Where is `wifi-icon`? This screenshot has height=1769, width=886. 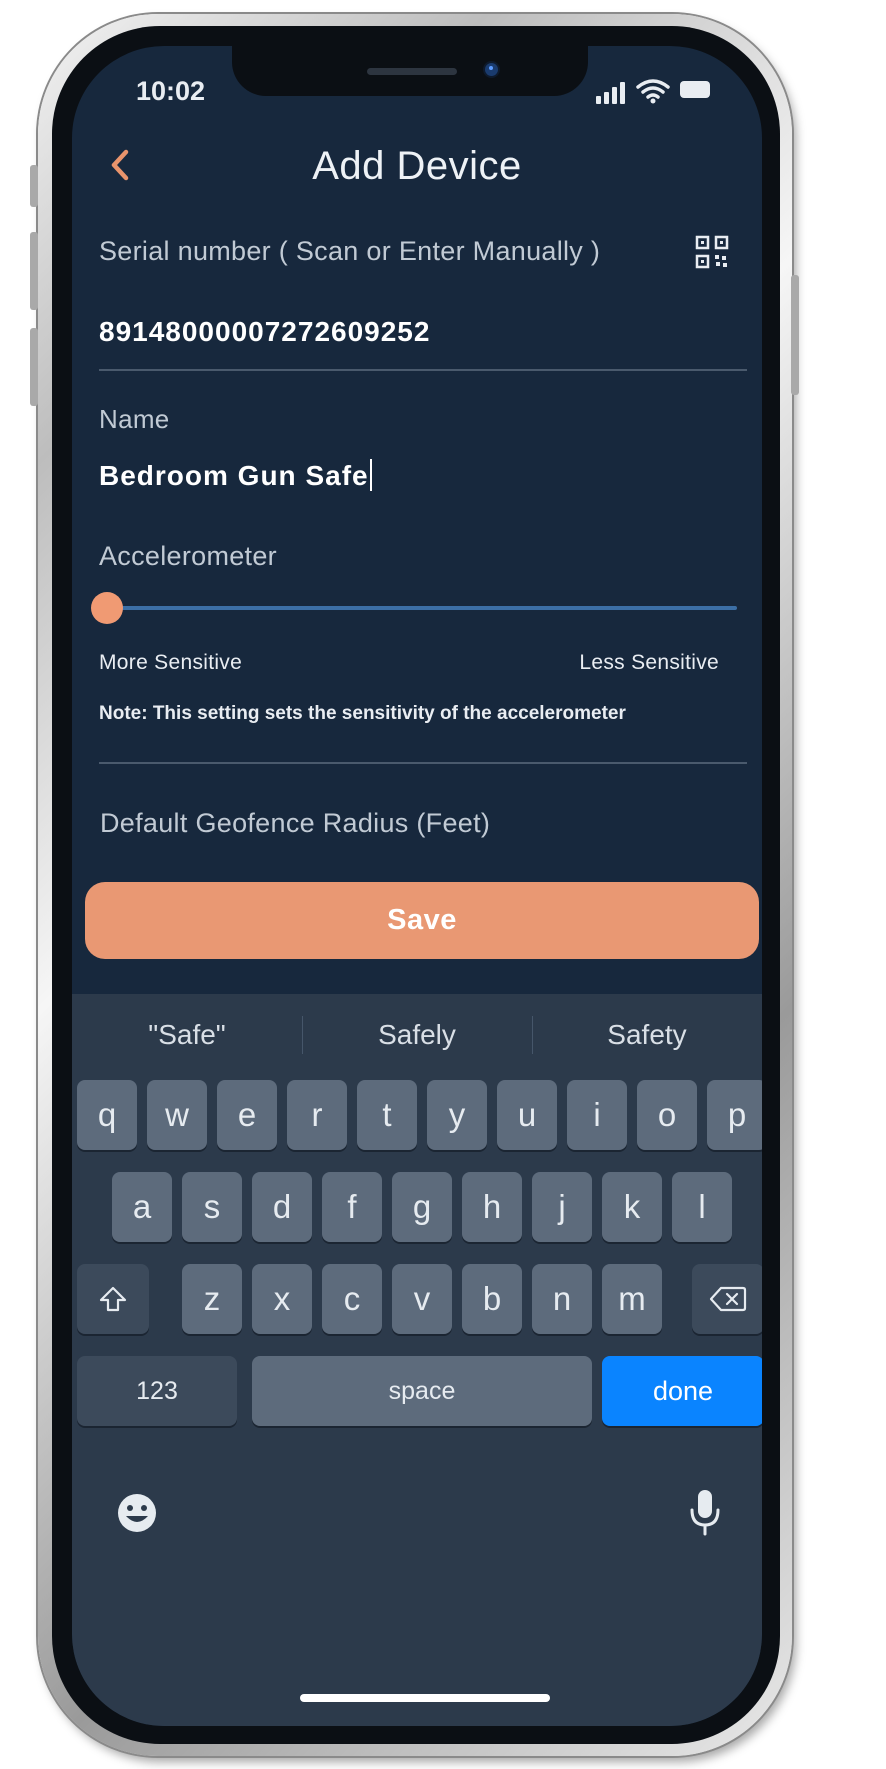
wifi-icon is located at coordinates (653, 91).